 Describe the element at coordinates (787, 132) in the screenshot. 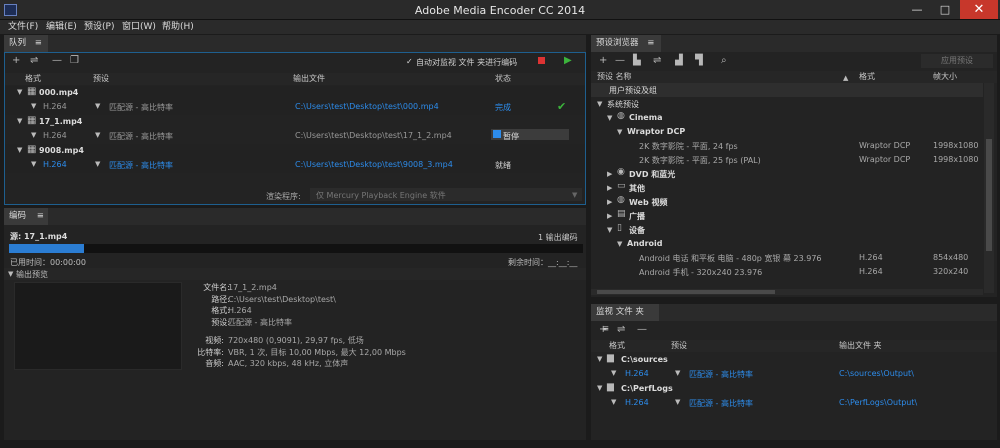

I see `list-item: ▼ Wraptor DCP` at that location.